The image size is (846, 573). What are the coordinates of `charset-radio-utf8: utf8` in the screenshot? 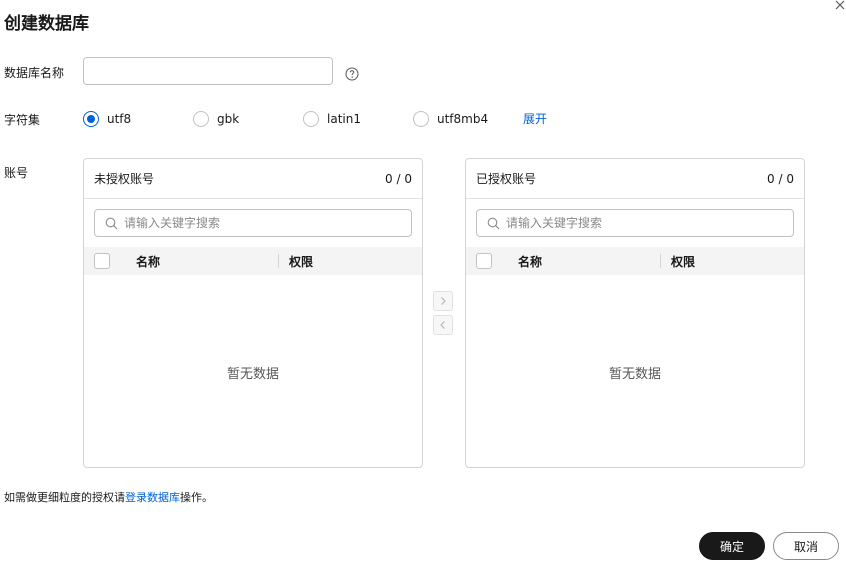 It's located at (107, 119).